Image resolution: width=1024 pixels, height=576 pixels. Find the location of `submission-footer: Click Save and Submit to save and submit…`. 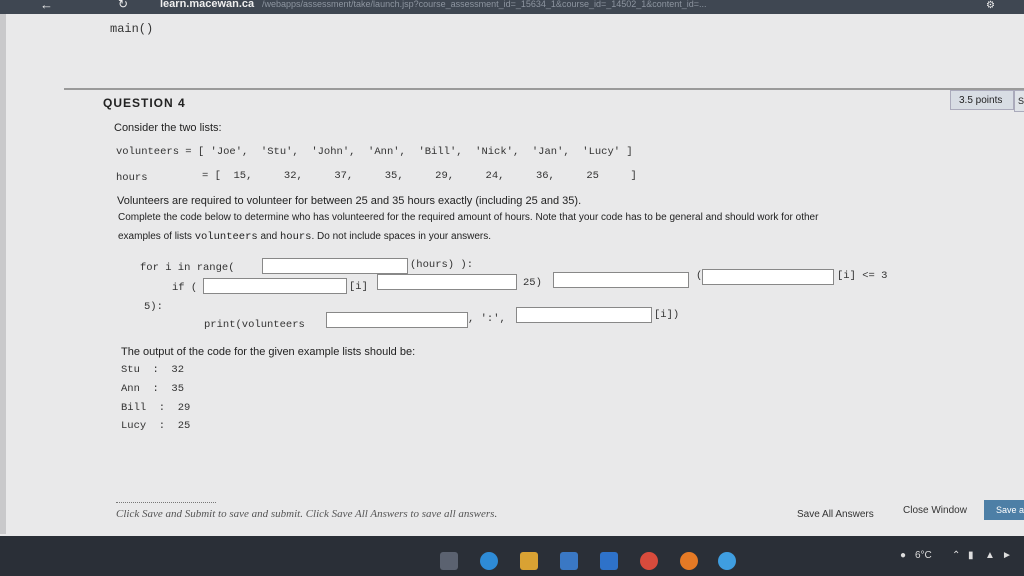

submission-footer: Click Save and Submit to save and submit… is located at coordinates (544, 518).